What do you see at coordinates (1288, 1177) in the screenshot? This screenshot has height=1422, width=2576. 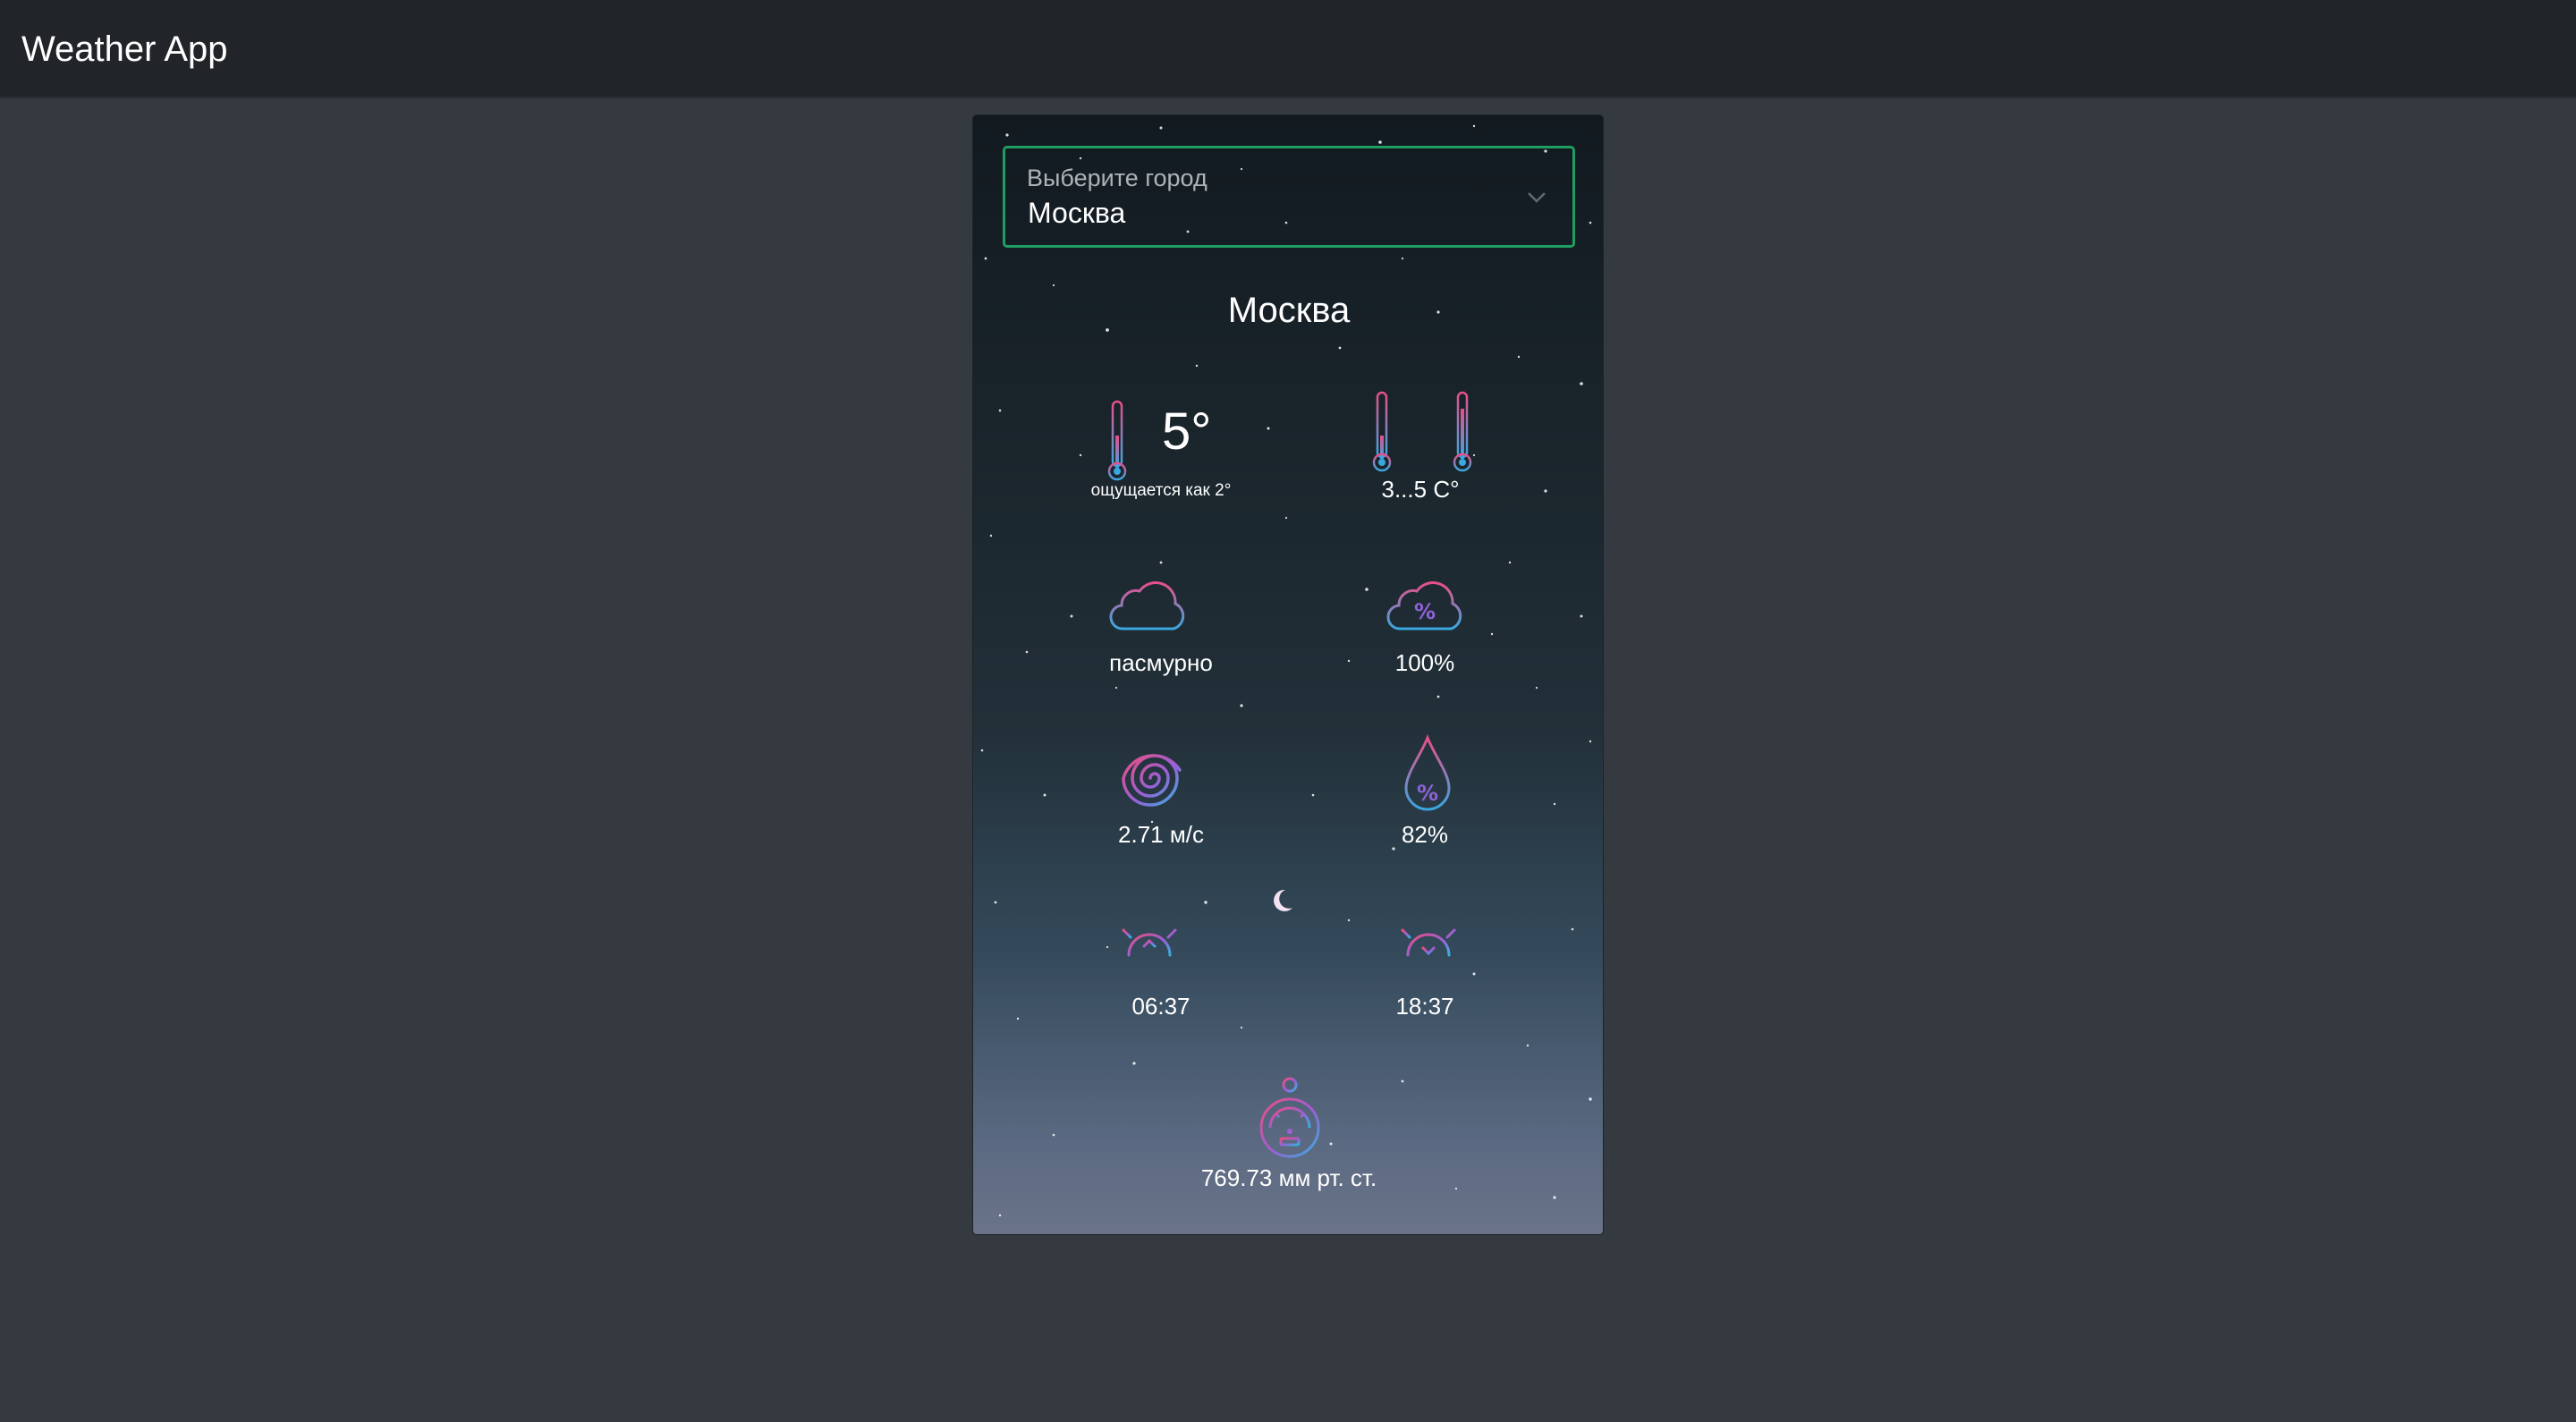 I see `pressure-text: 769.73 мм рт. ст.` at bounding box center [1288, 1177].